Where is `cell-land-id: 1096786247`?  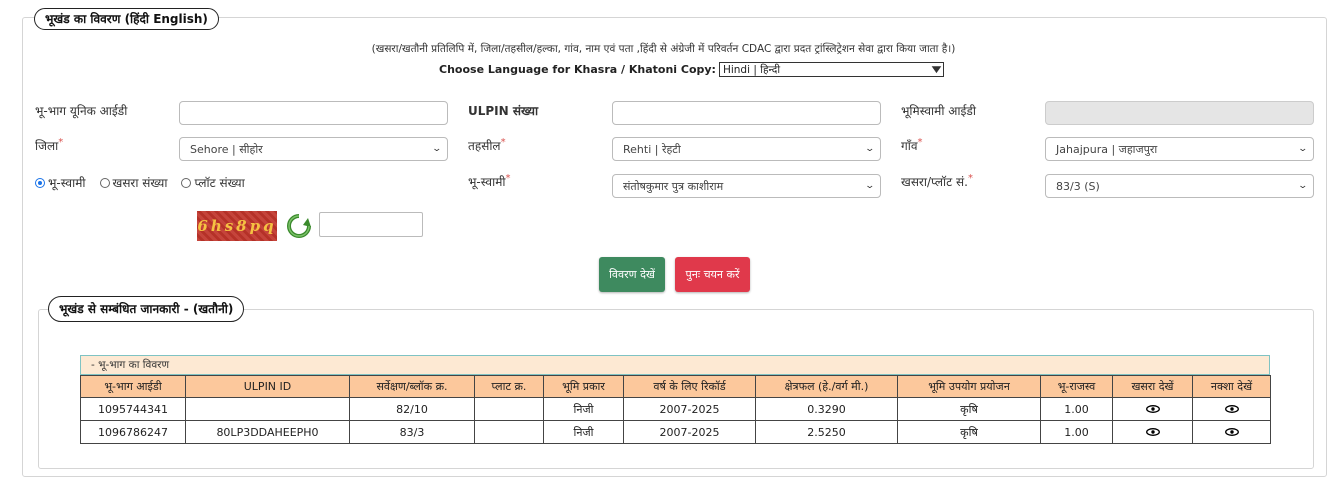
cell-land-id: 1096786247 is located at coordinates (133, 432).